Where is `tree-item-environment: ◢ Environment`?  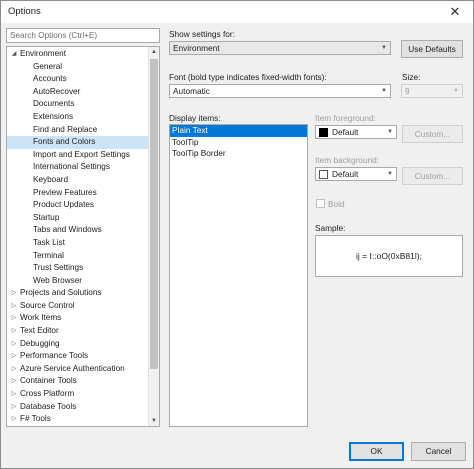
tree-item-environment: ◢ Environment is located at coordinates (78, 54).